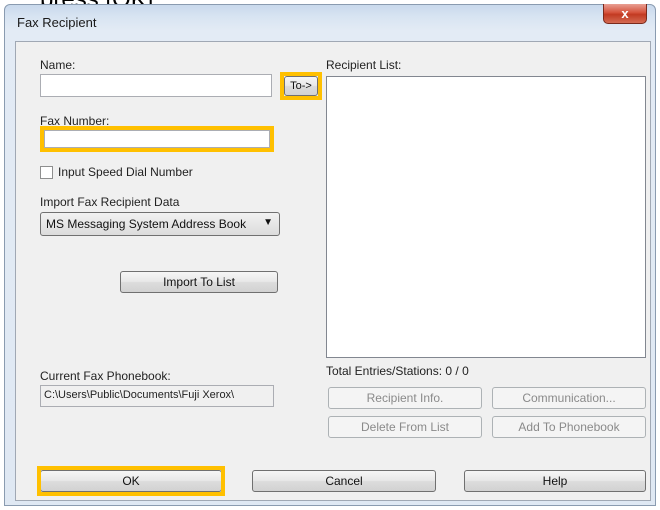 The image size is (660, 510). Describe the element at coordinates (397, 371) in the screenshot. I see `totals-label: Total Entries/Stations: 0 / 0` at that location.